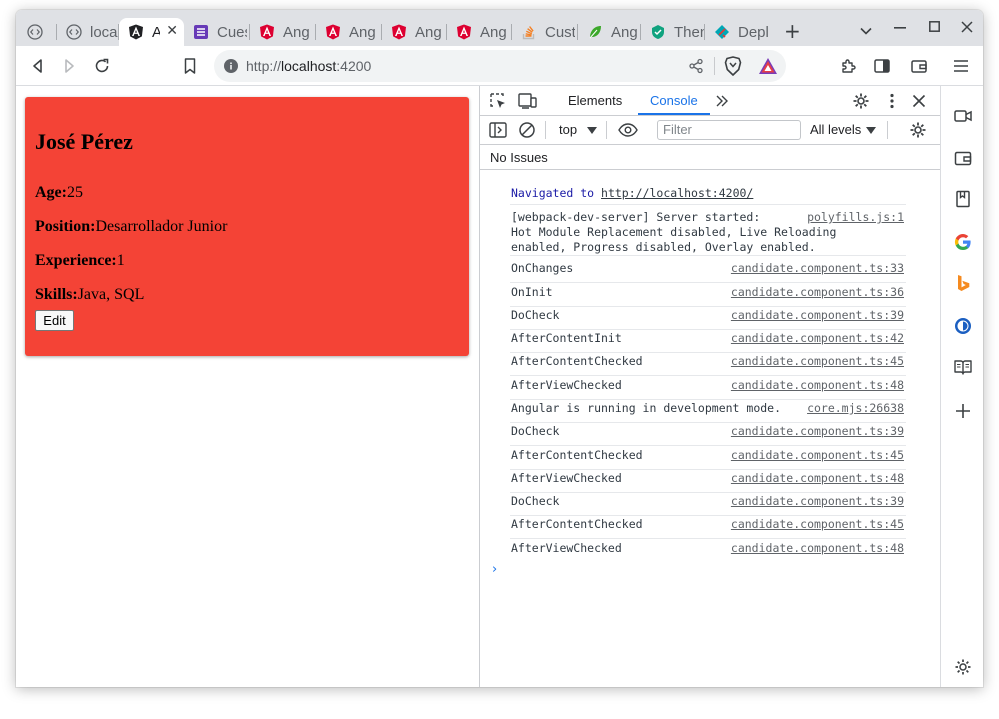  I want to click on url-port: :4200, so click(354, 66).